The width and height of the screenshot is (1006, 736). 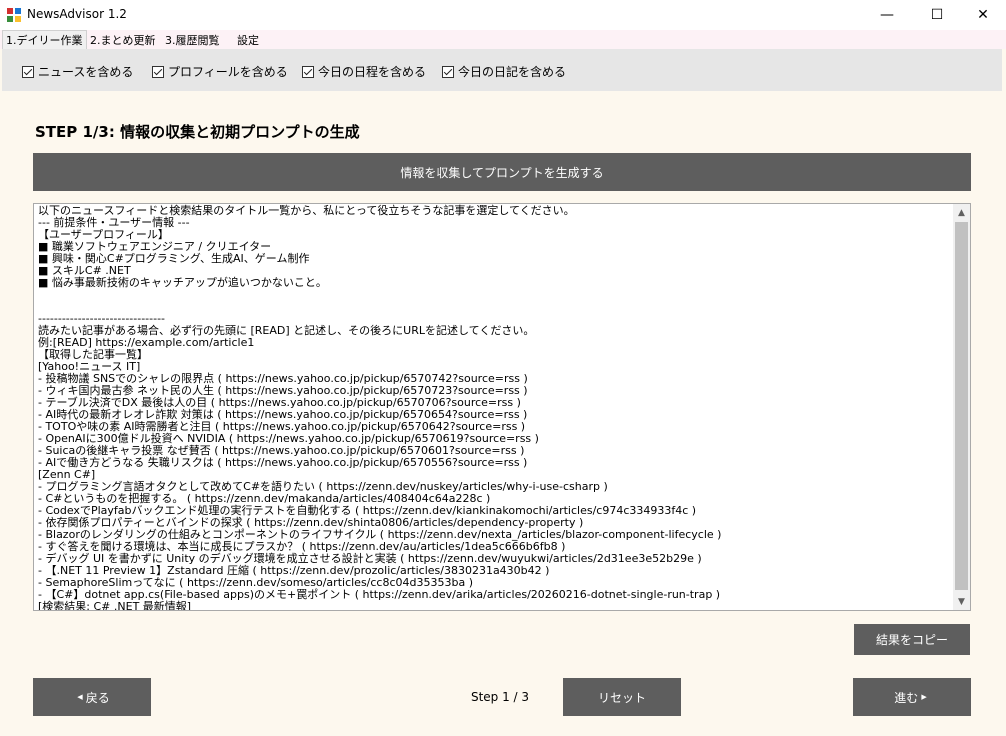 I want to click on options-bar: ニュースを含める プロフィールを含める 今日の日程を含める 今日の日記を含める, so click(x=502, y=70).